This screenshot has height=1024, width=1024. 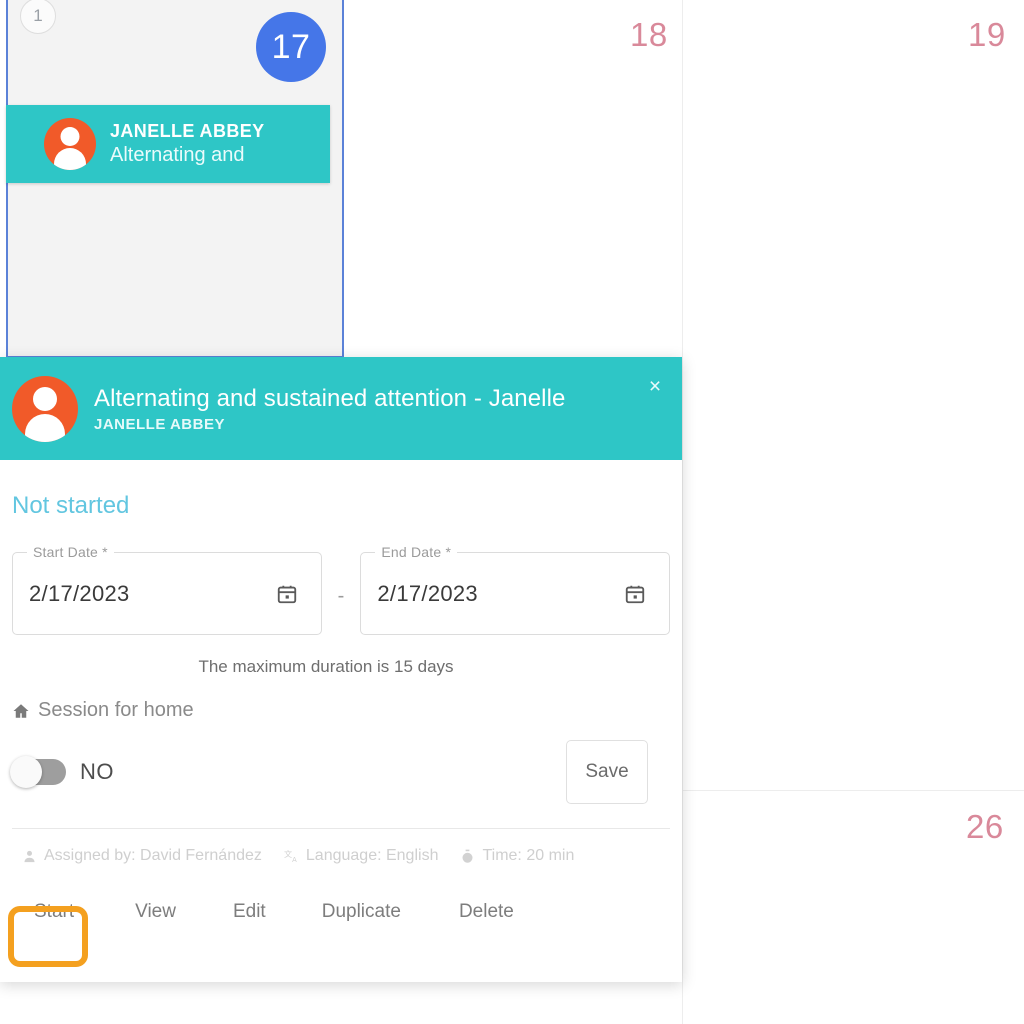 What do you see at coordinates (416, 552) in the screenshot?
I see `end-date-label: End Date *` at bounding box center [416, 552].